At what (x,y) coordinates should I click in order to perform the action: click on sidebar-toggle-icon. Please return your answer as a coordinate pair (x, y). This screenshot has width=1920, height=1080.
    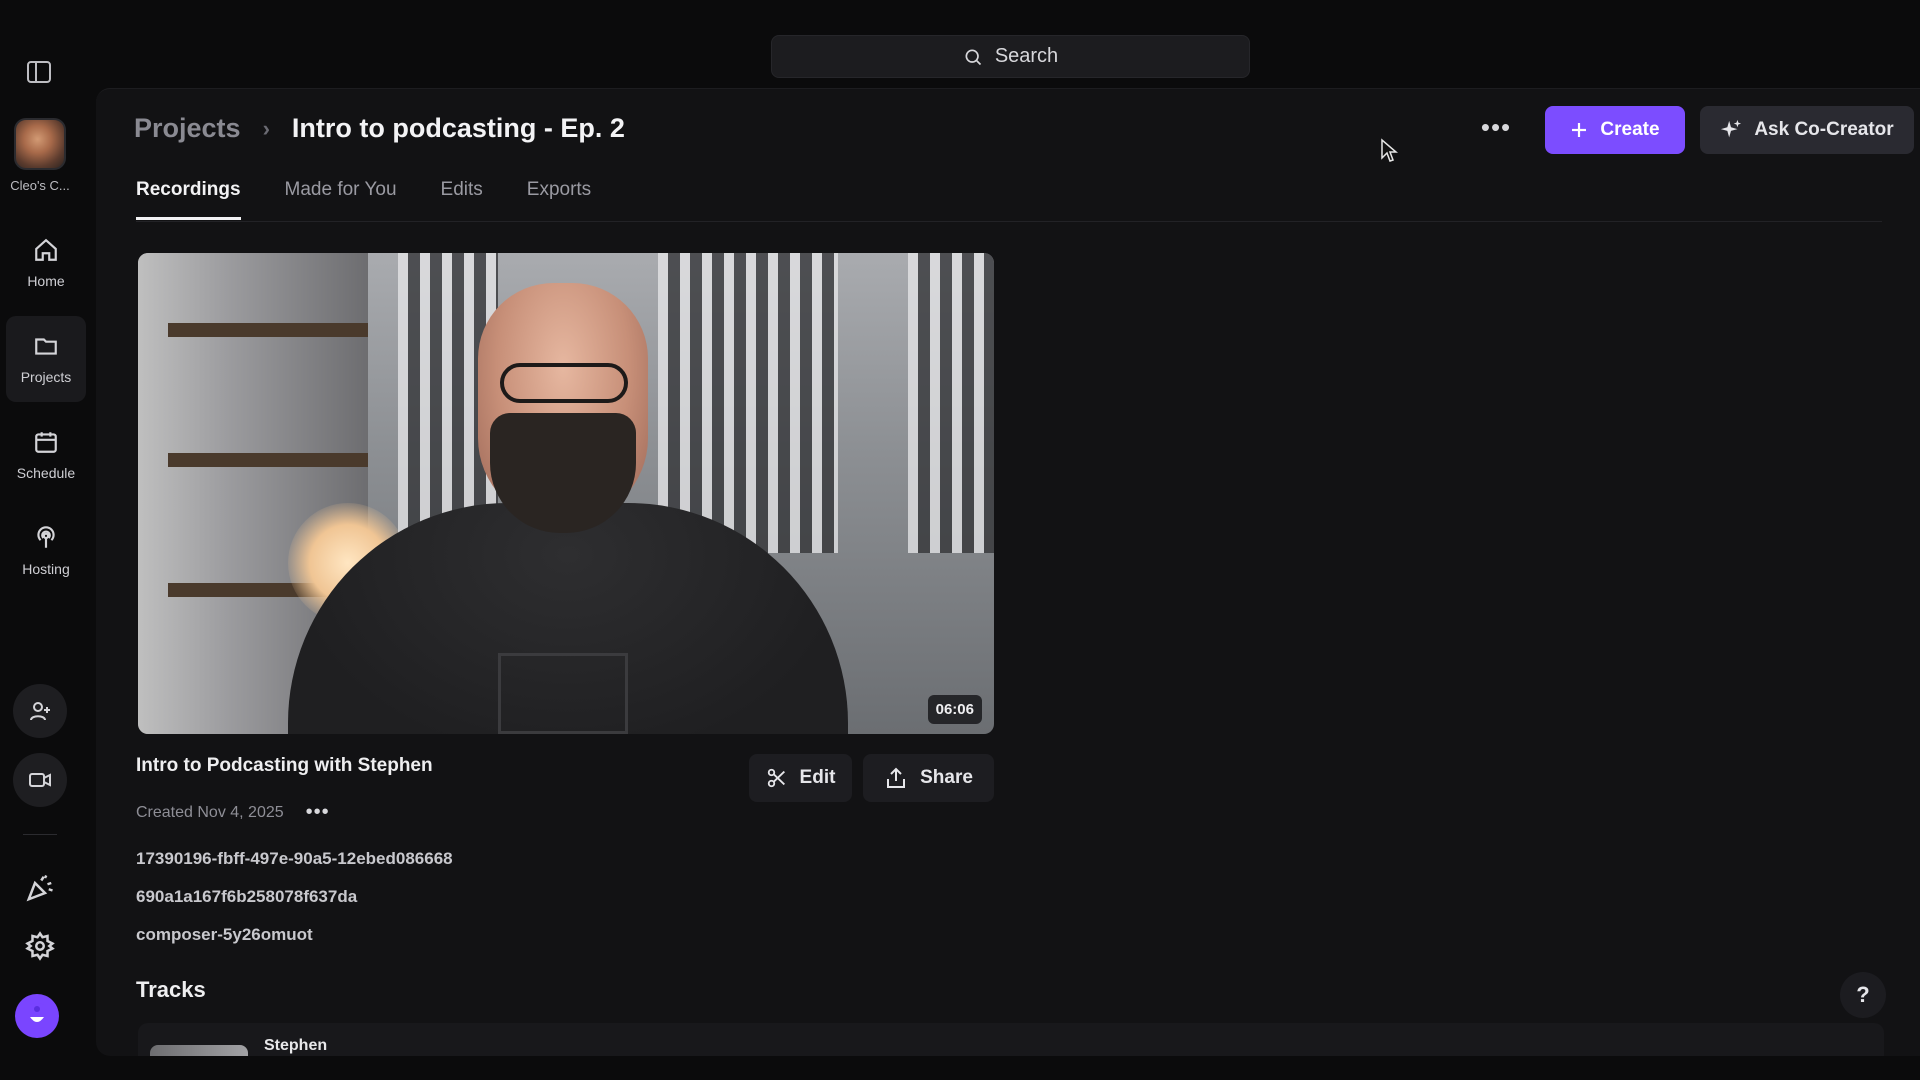
    Looking at the image, I should click on (39, 72).